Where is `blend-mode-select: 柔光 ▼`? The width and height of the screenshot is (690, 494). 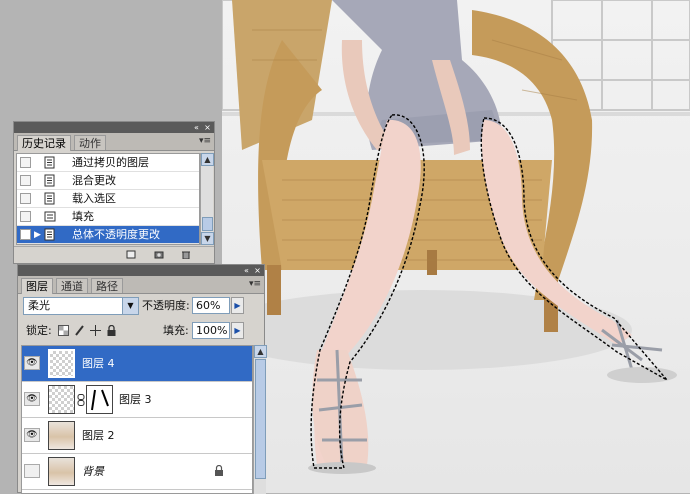 blend-mode-select: 柔光 ▼ is located at coordinates (81, 306).